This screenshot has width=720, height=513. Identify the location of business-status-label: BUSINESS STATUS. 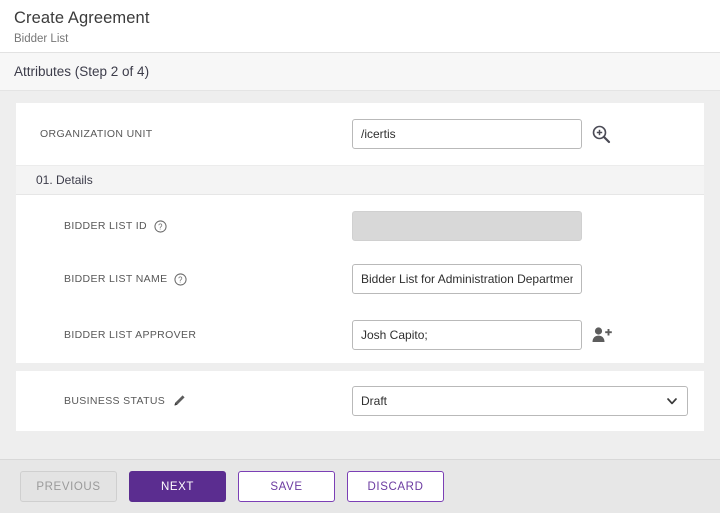
(196, 401).